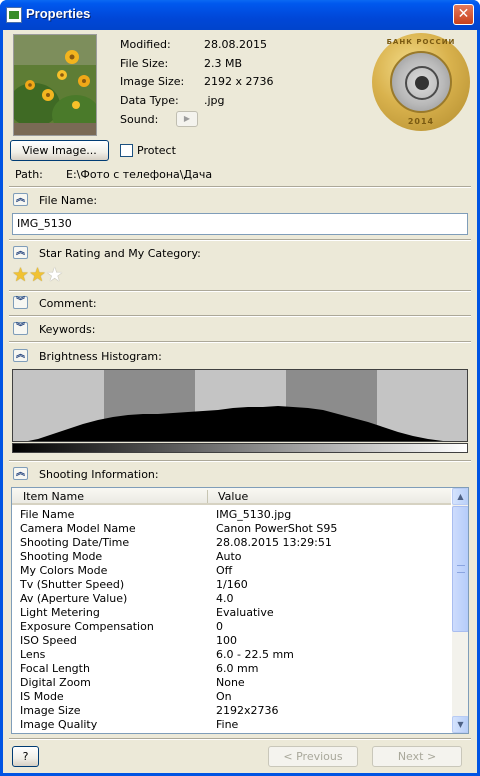 This screenshot has width=480, height=776. I want to click on collapse-histogram-toggle: ︽, so click(20, 355).